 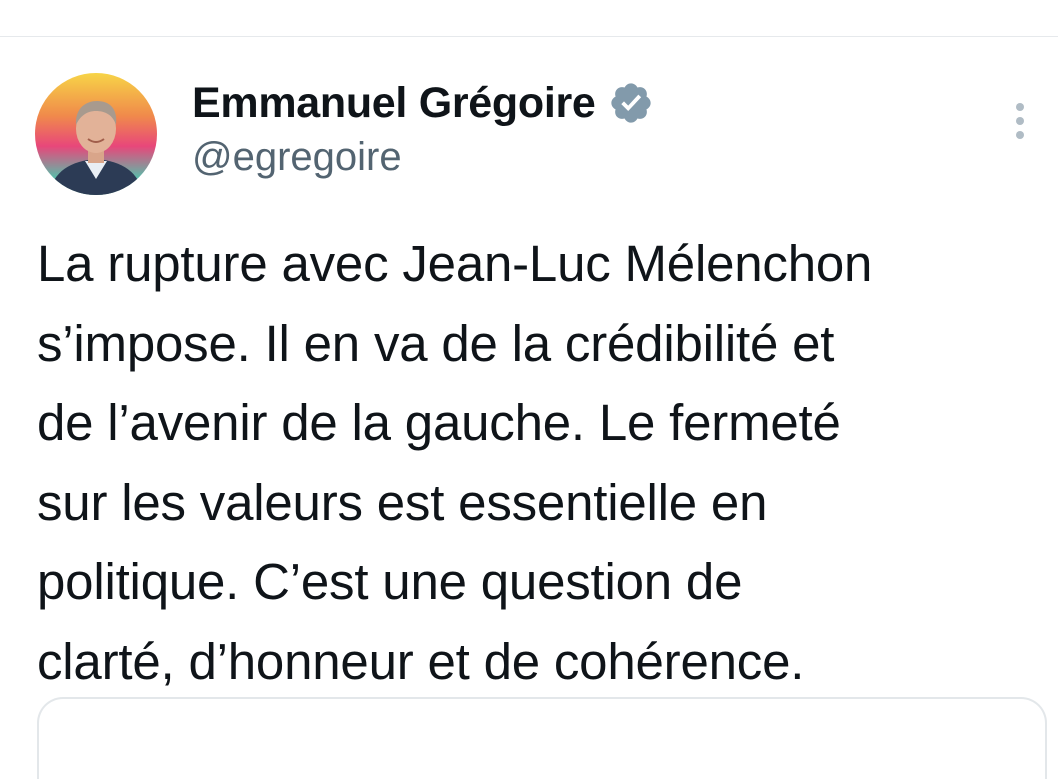 What do you see at coordinates (542, 738) in the screenshot?
I see `embedded-card` at bounding box center [542, 738].